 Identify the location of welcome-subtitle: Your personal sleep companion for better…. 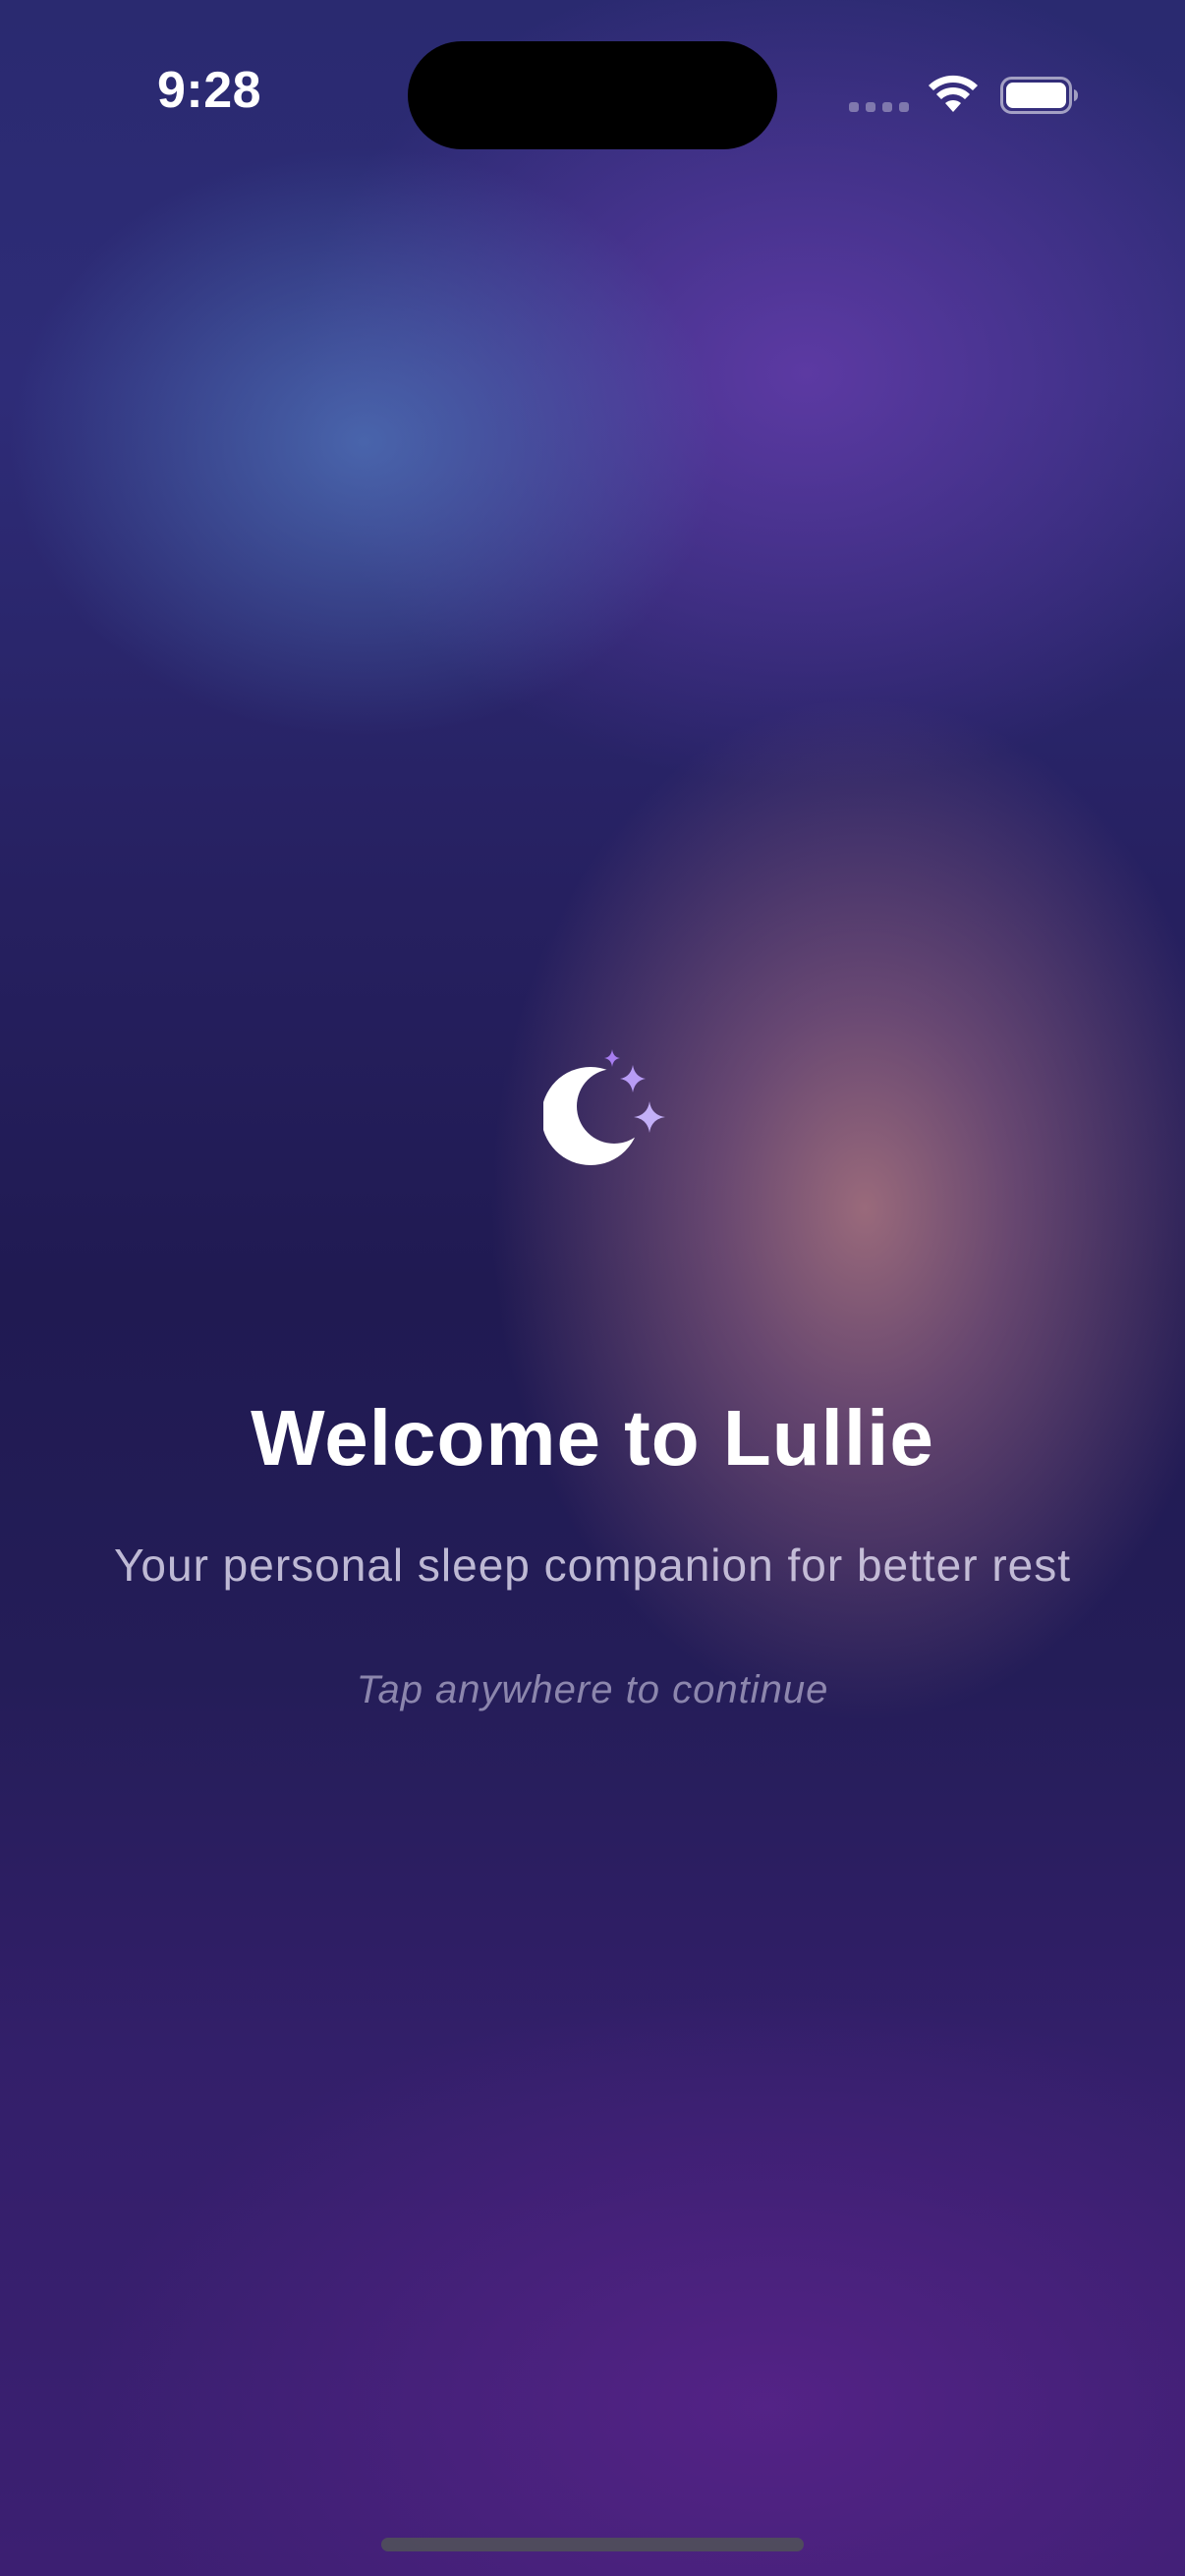
(592, 1565).